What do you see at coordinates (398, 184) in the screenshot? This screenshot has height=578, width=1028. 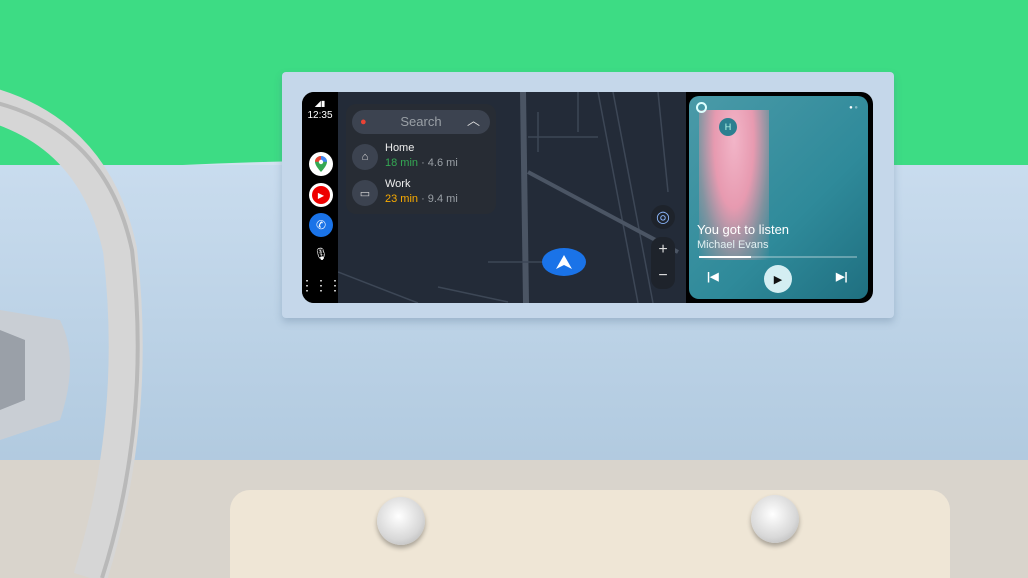 I see `destination-name: Work` at bounding box center [398, 184].